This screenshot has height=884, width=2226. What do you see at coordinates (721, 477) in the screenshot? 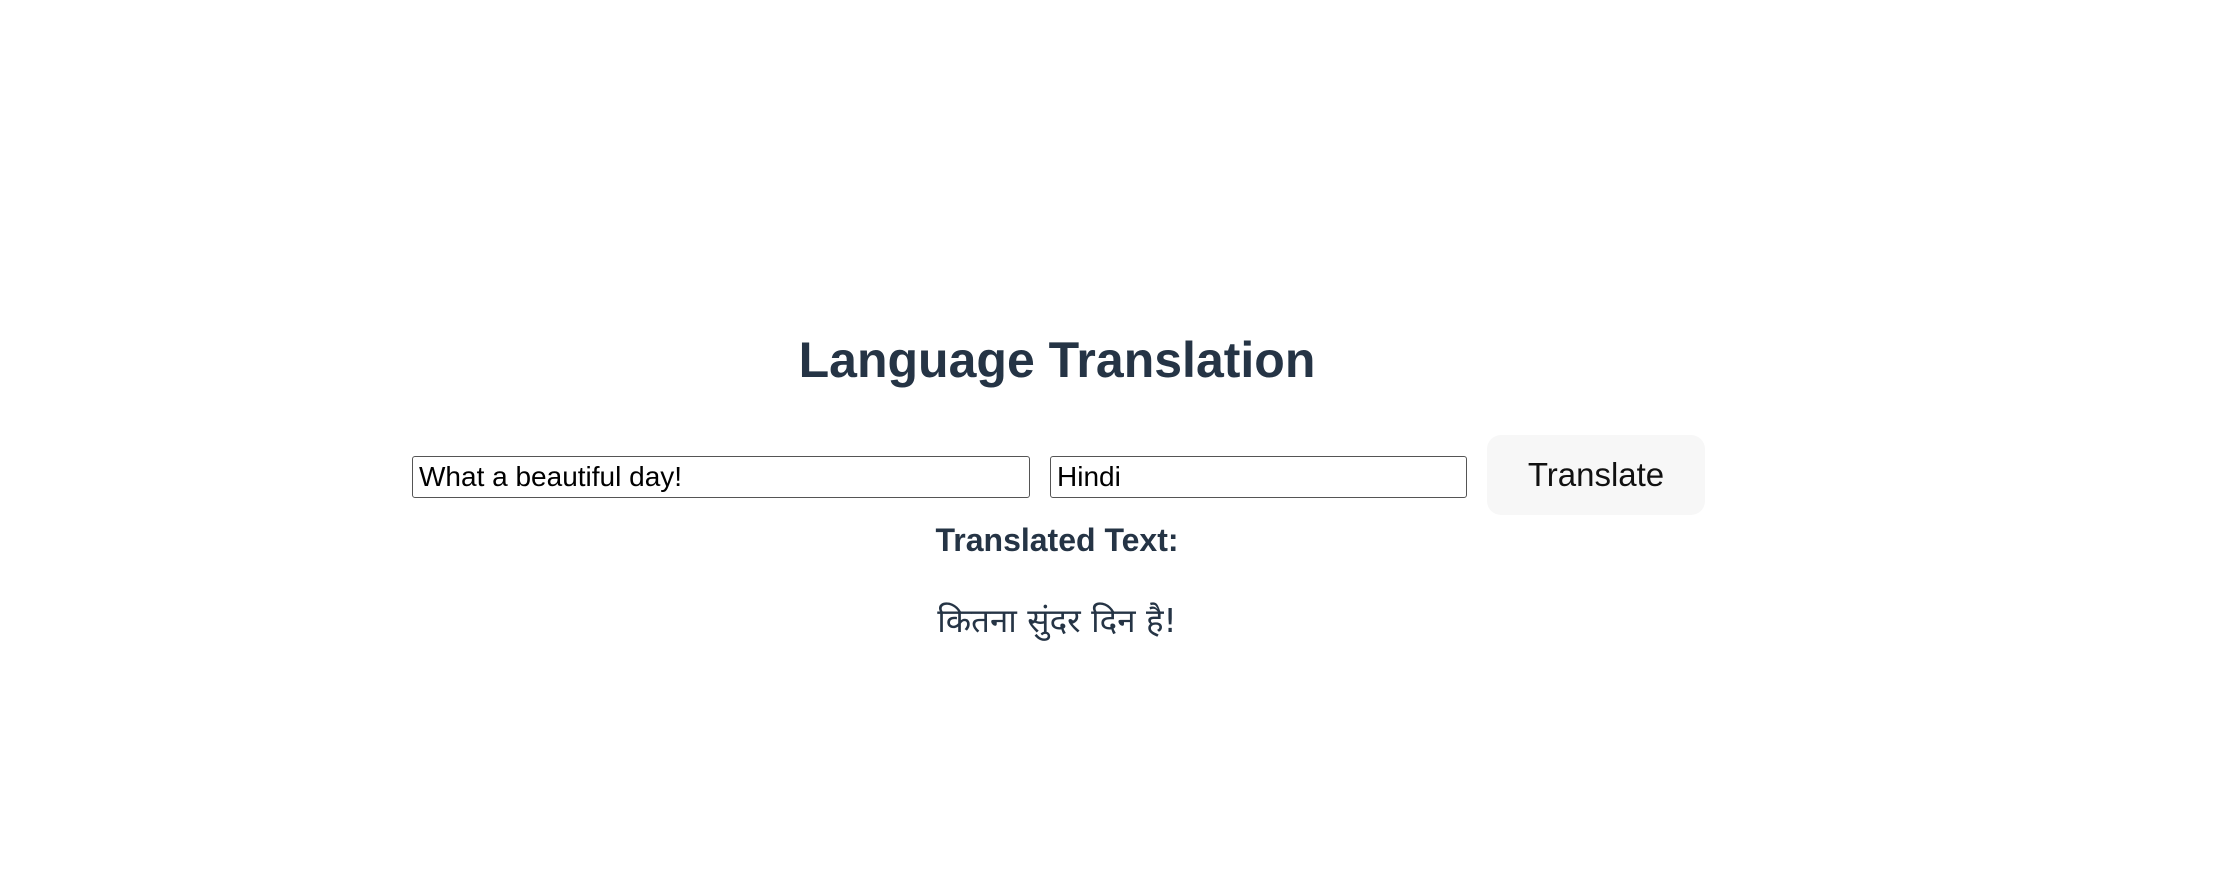
I see `source-text-input` at bounding box center [721, 477].